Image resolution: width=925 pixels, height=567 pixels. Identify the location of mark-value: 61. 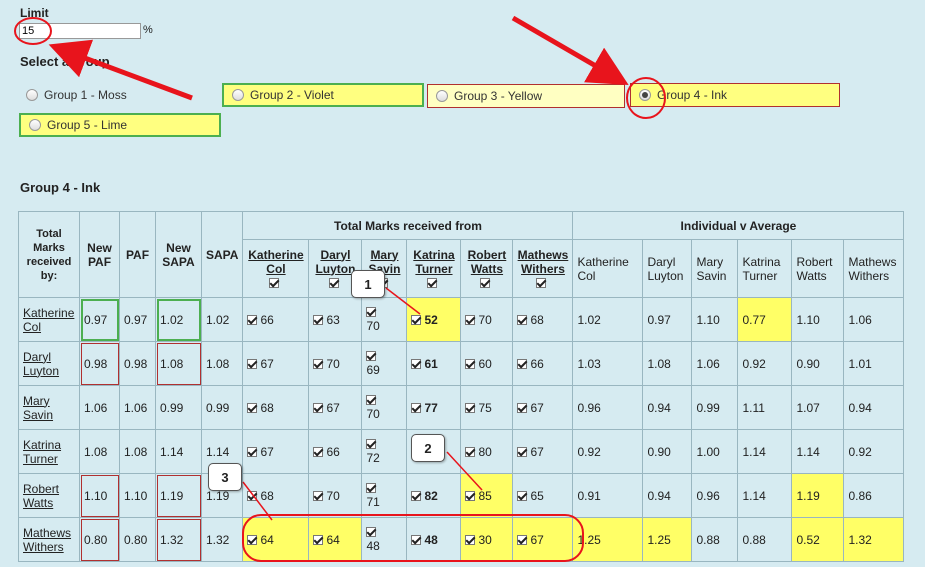
(431, 363).